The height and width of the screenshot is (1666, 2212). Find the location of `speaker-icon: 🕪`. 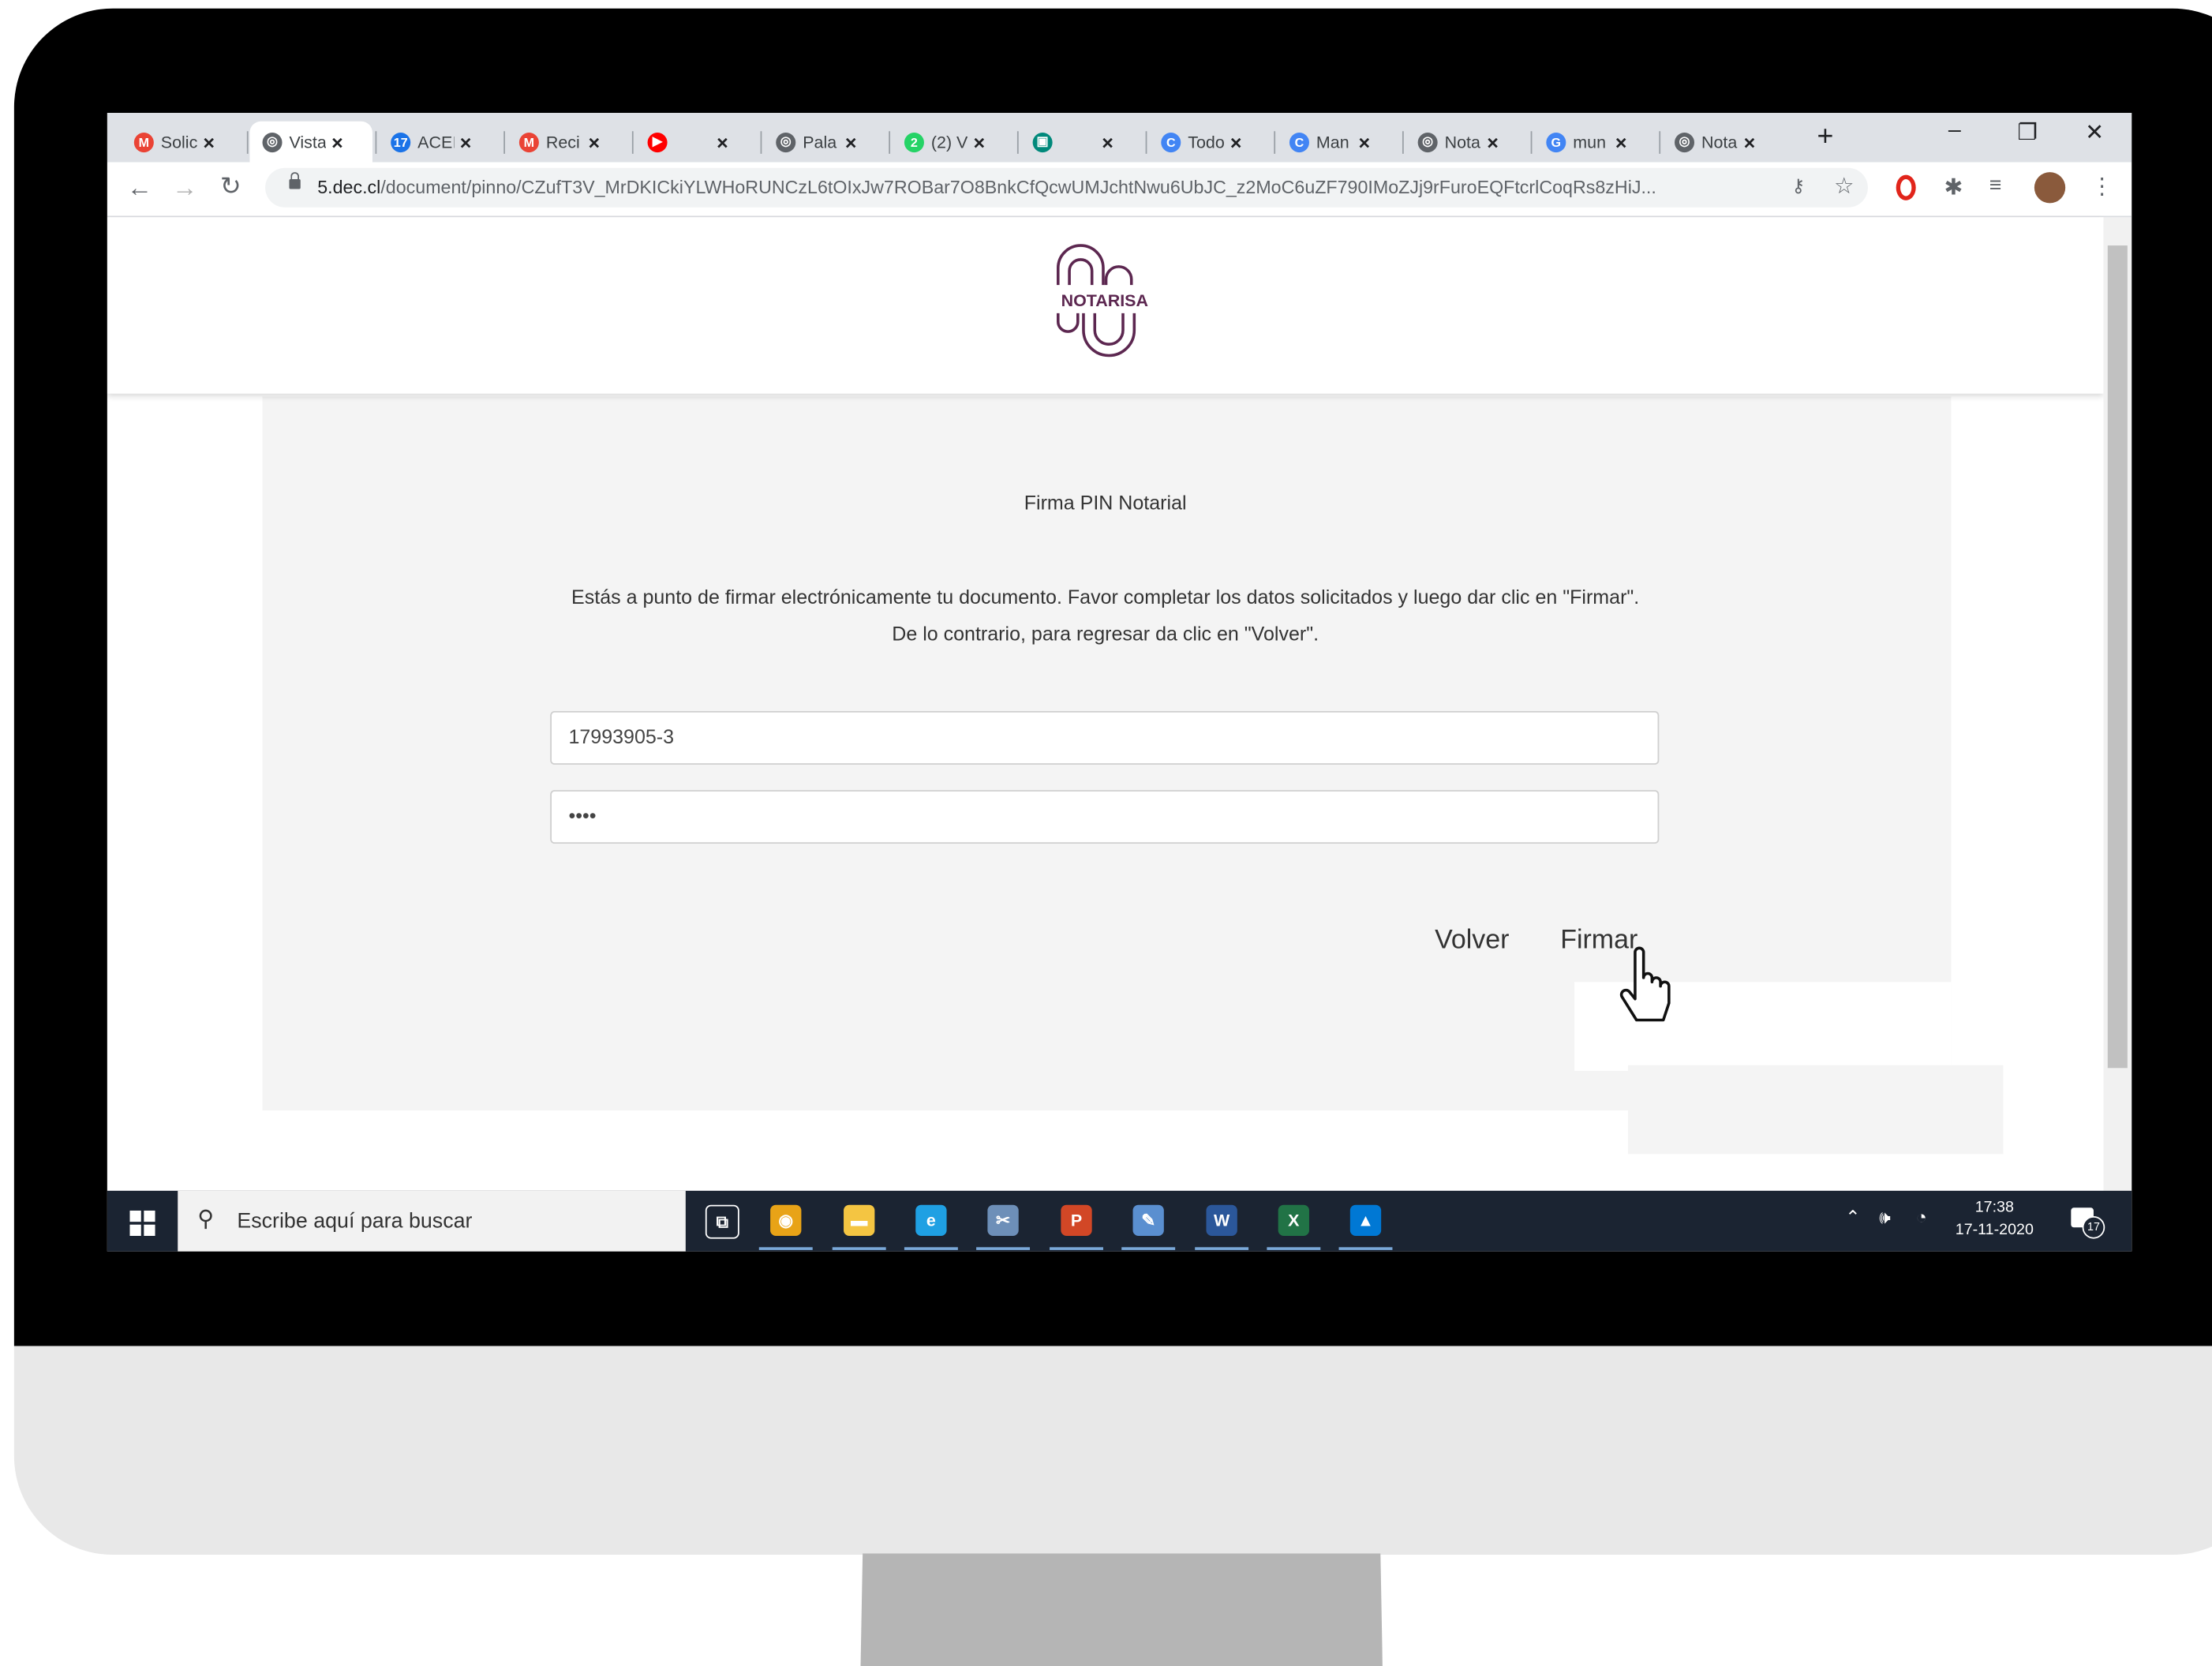

speaker-icon: 🕪 is located at coordinates (1885, 1218).